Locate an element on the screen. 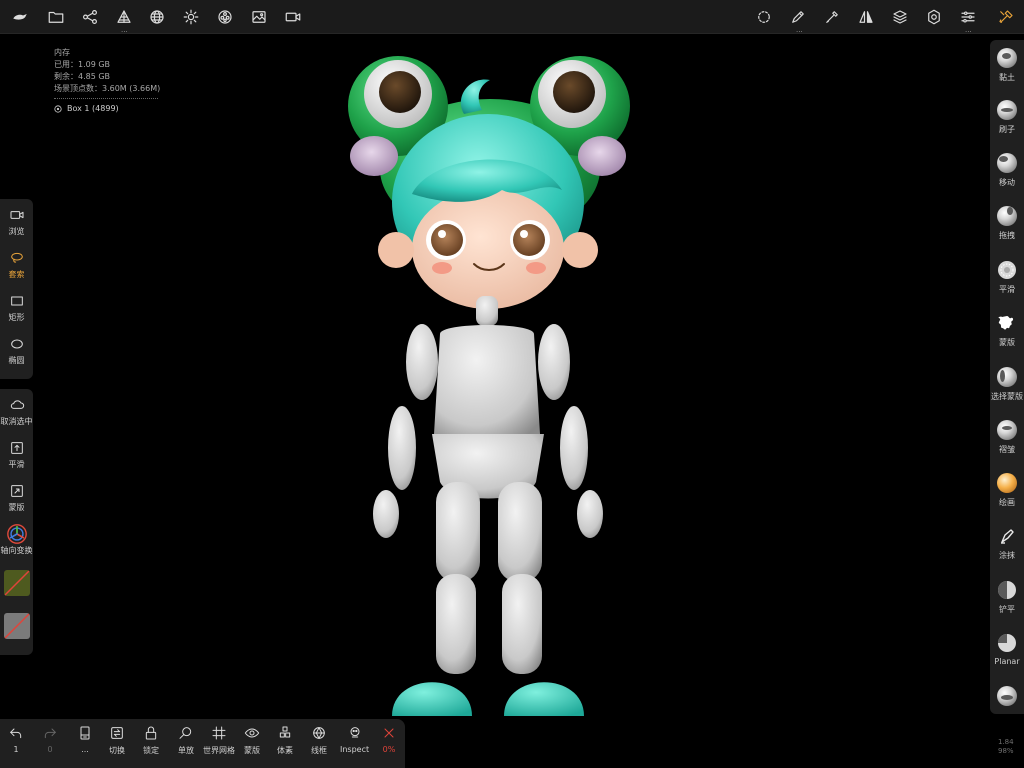  sculpt-tool-smudge: 涂抹 is located at coordinates (1007, 543).